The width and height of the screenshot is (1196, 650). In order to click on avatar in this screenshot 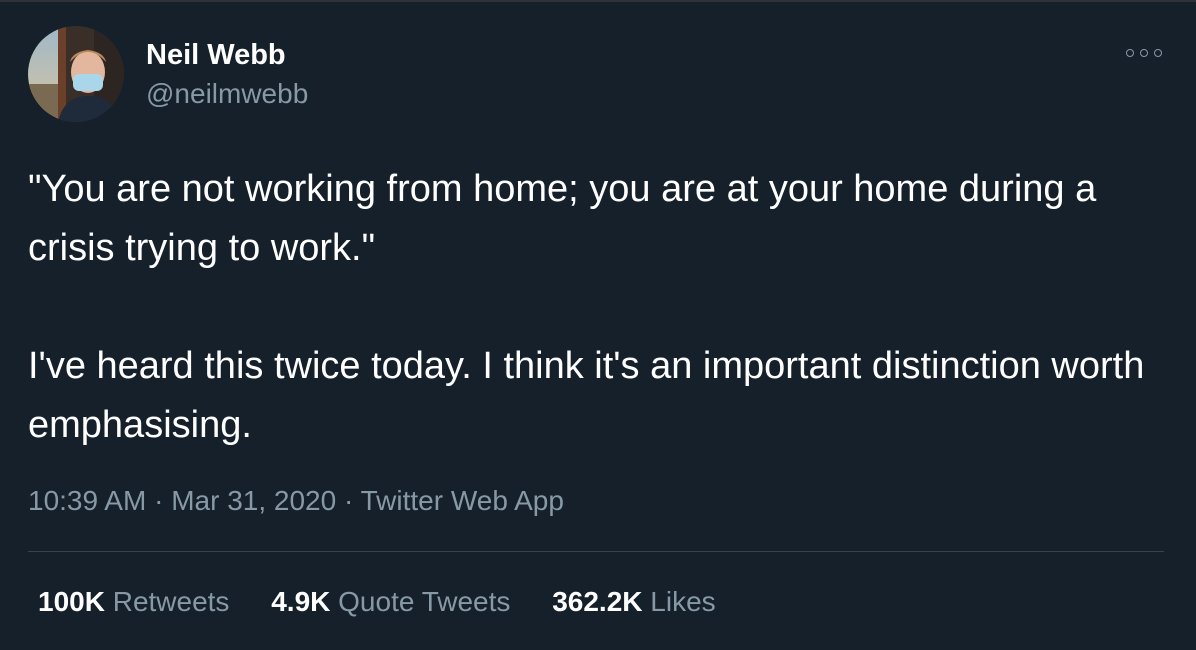, I will do `click(76, 74)`.